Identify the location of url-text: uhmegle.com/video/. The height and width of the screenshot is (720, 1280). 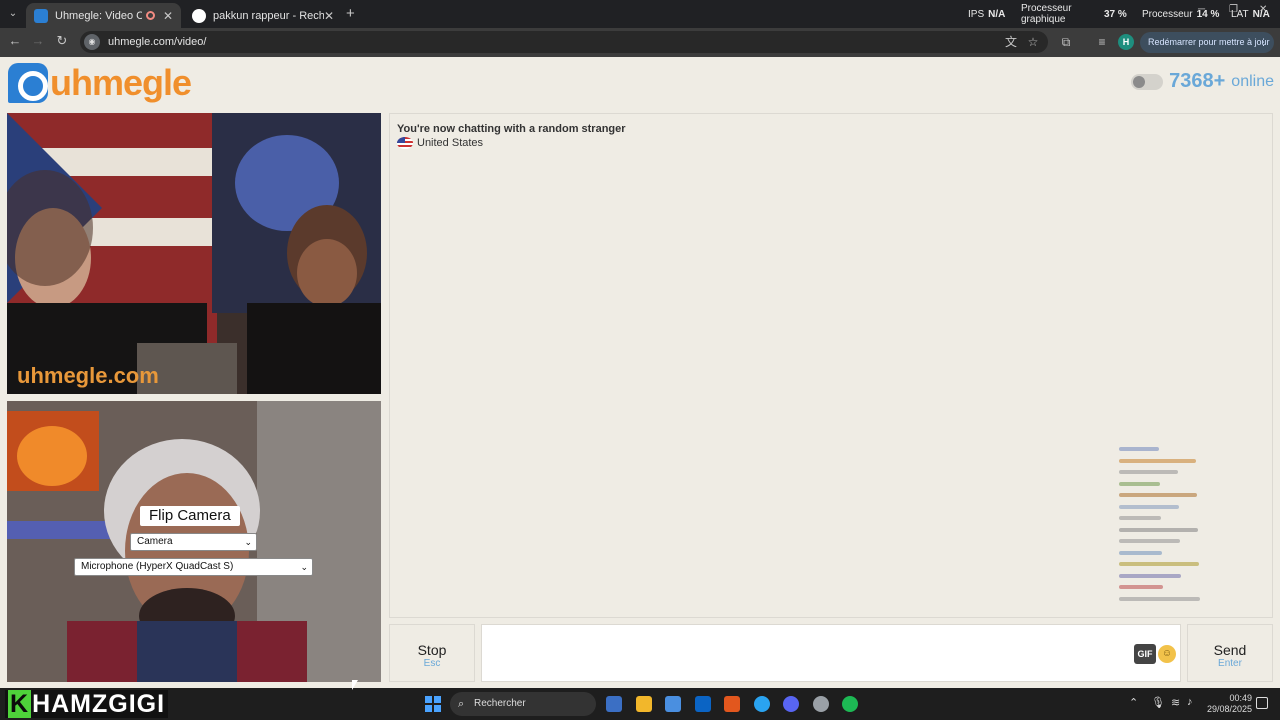
(157, 42).